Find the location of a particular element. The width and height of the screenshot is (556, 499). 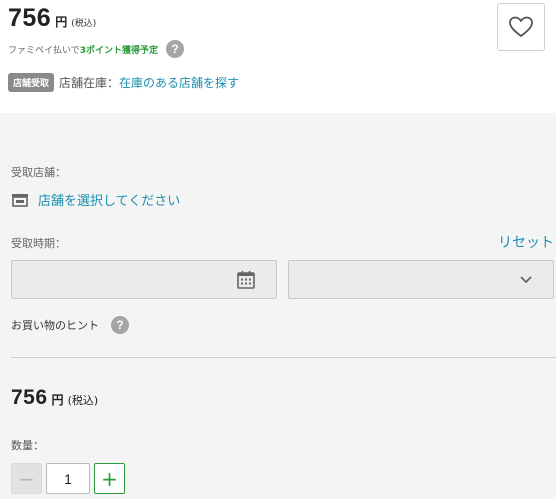

calendar-icon is located at coordinates (246, 280).